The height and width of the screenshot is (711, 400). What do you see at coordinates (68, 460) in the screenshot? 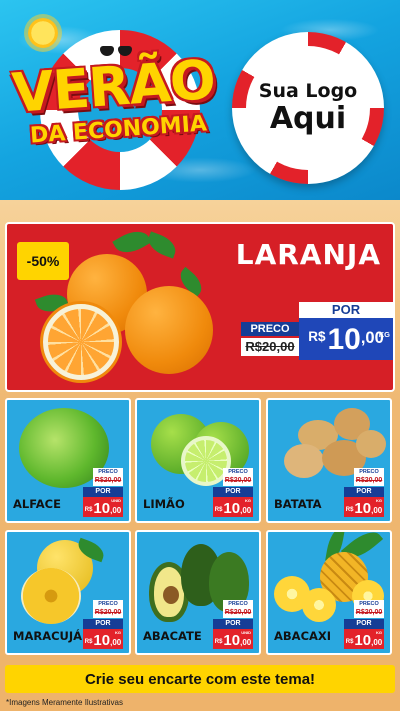
I see `product-card: ALFACE PRECO R$20,00 POR R$ 10,00 UNID` at bounding box center [68, 460].